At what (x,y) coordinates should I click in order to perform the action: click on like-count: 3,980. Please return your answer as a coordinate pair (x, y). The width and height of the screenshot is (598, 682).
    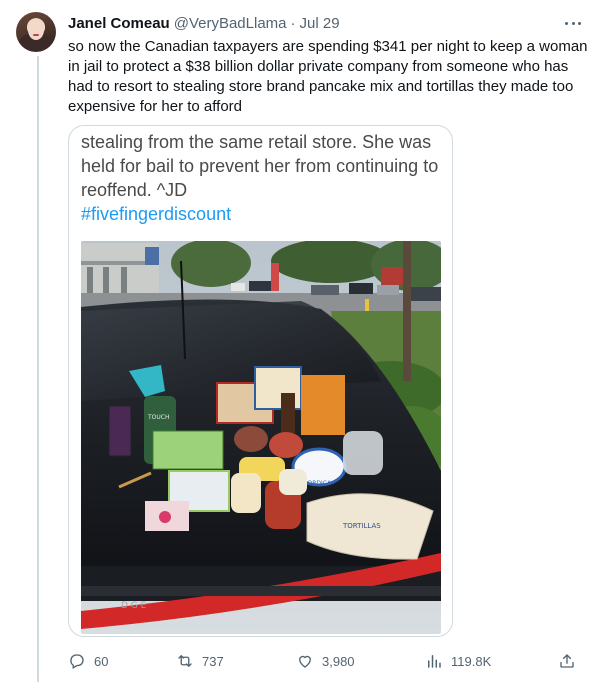
    Looking at the image, I should click on (338, 661).